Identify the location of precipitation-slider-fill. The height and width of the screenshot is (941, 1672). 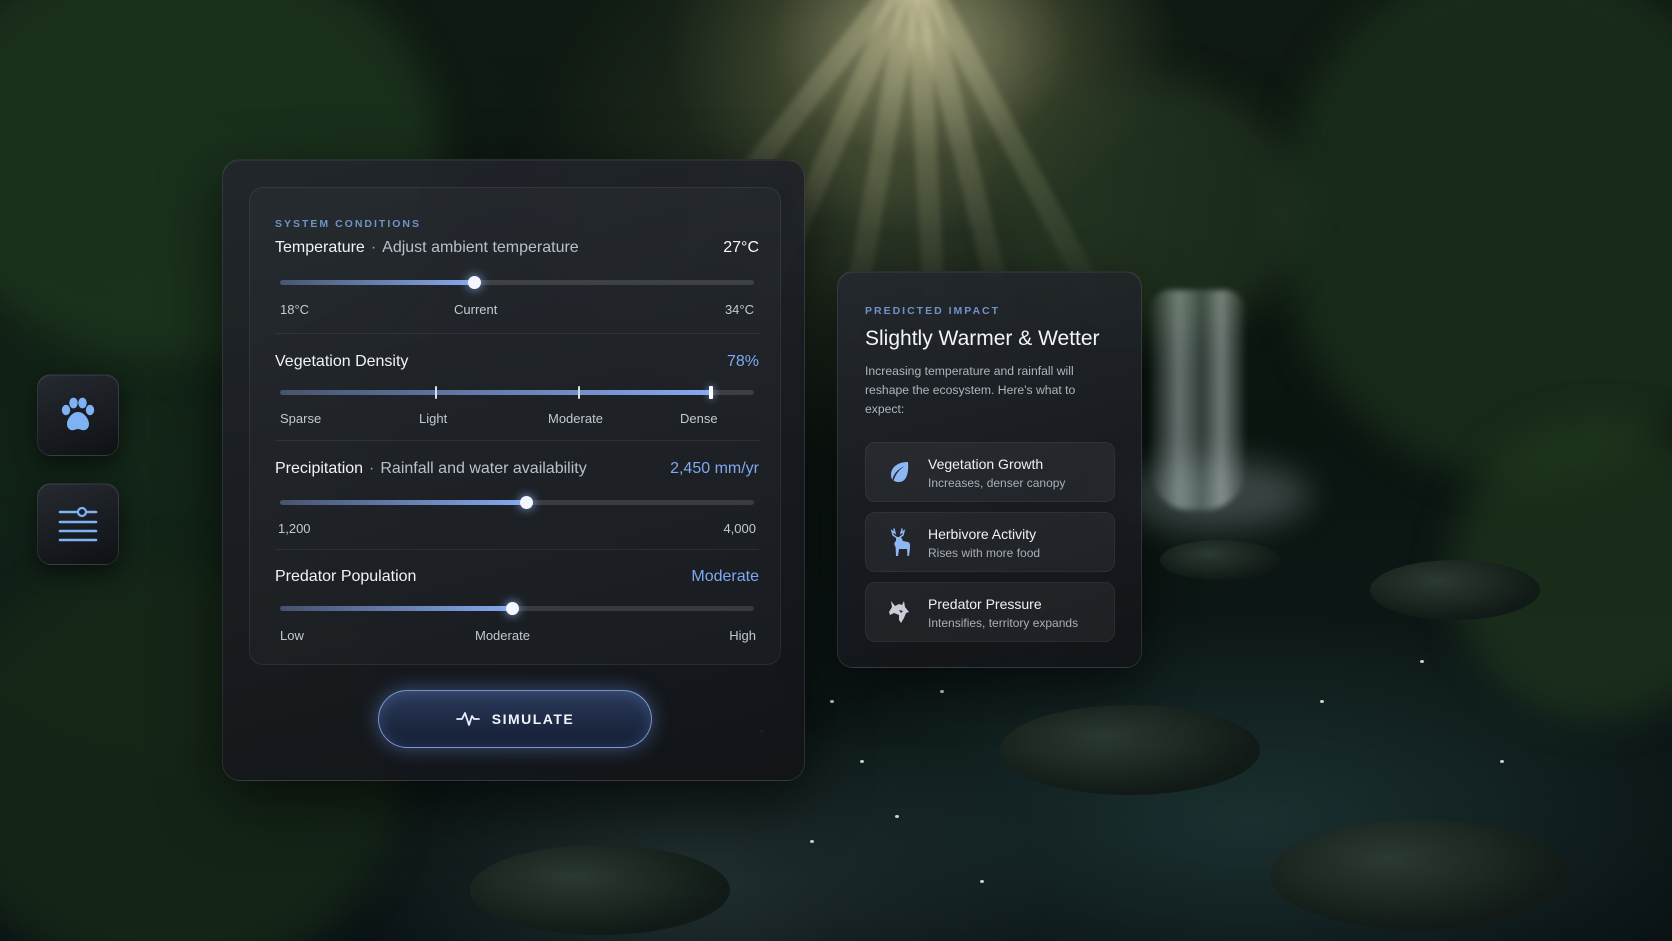
(403, 502).